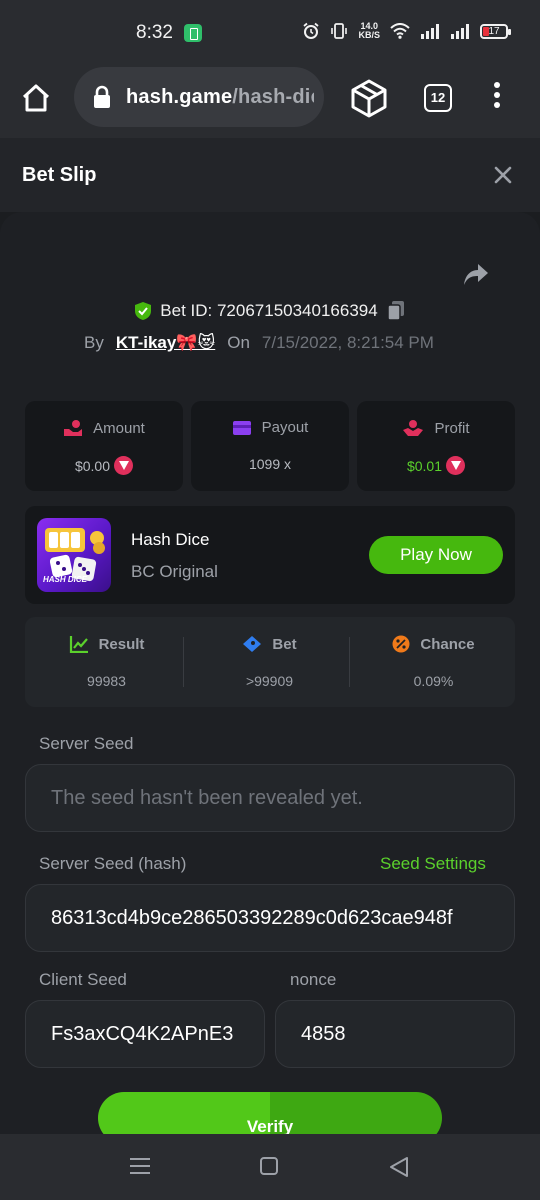 Image resolution: width=540 pixels, height=1200 pixels. What do you see at coordinates (86, 743) in the screenshot?
I see `server-seed-label: Server Seed` at bounding box center [86, 743].